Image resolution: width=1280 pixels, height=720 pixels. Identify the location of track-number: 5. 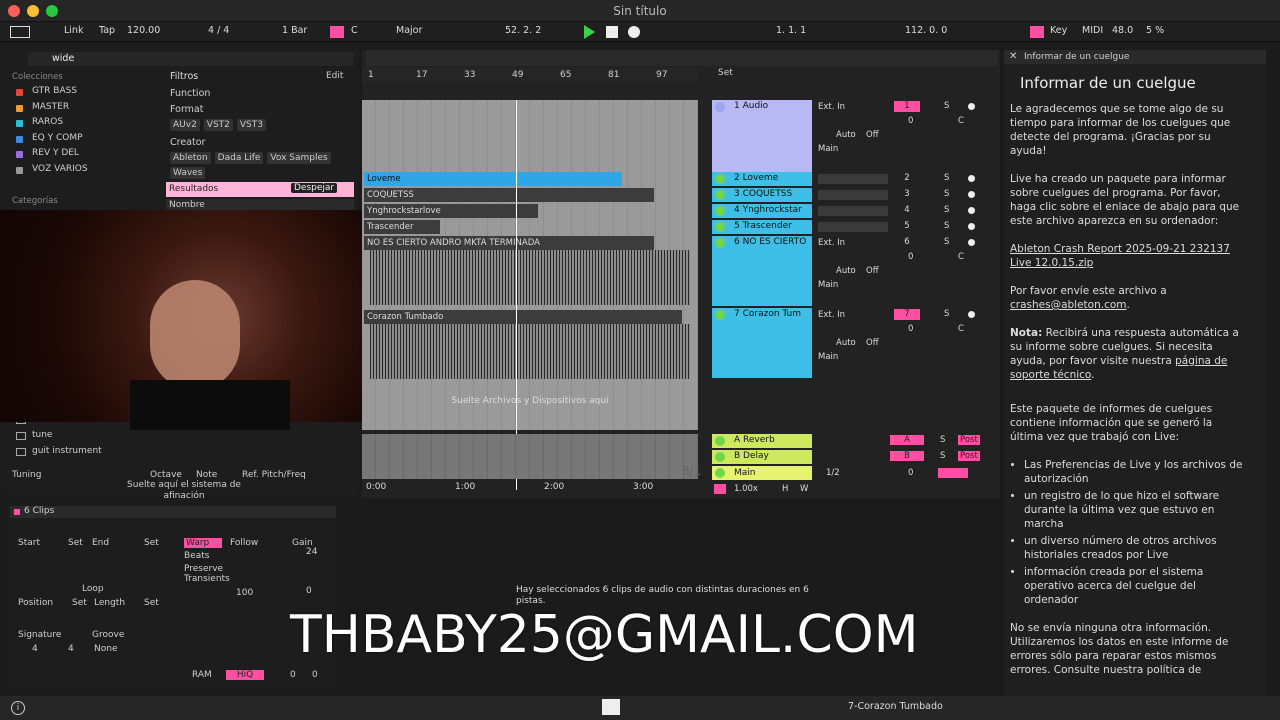
(907, 226).